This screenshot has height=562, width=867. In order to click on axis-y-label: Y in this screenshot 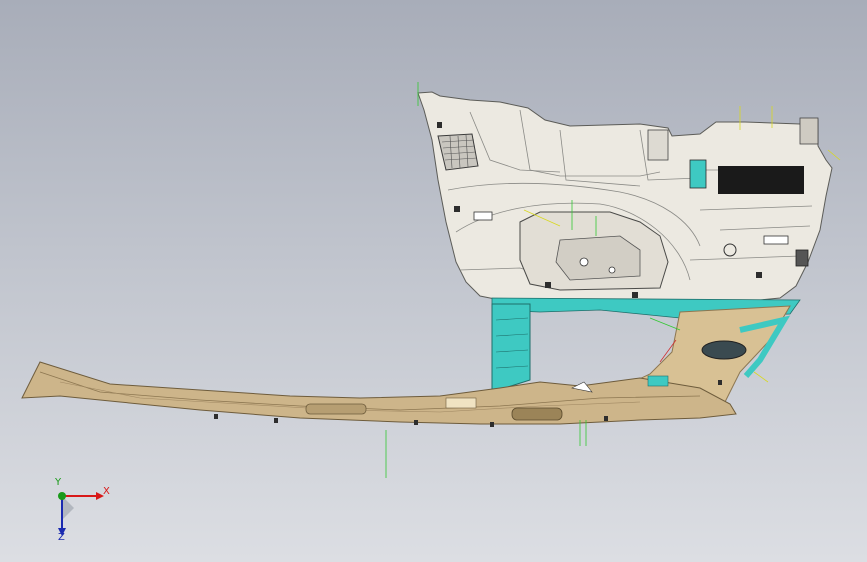, I will do `click(58, 482)`.